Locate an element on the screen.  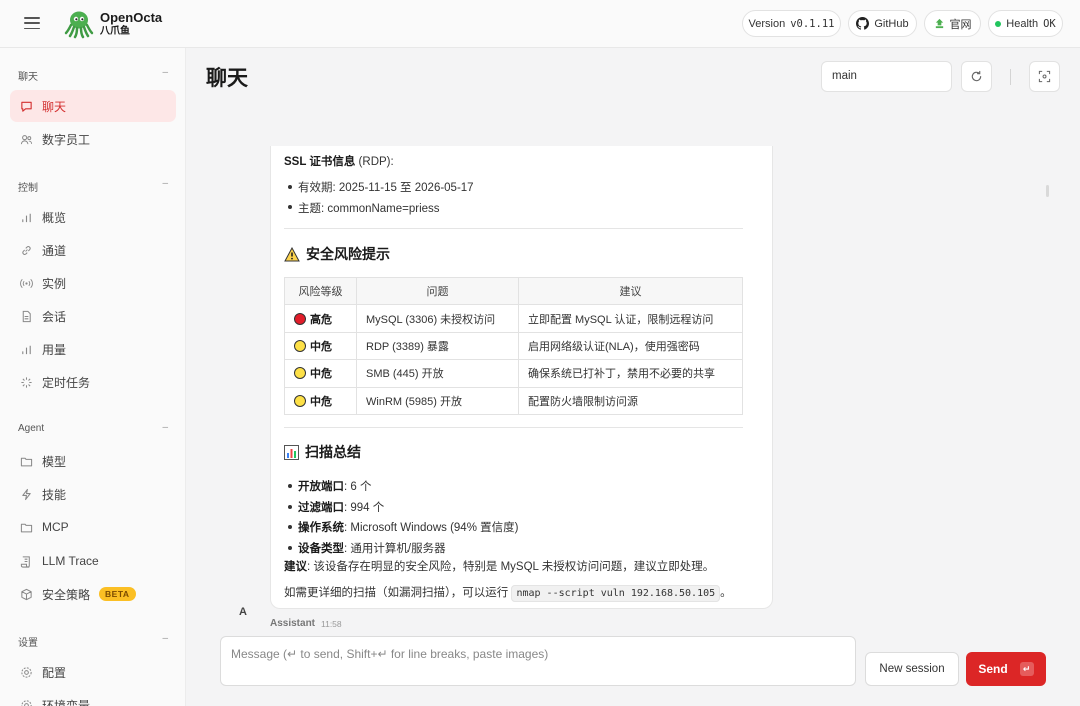
sidebar-item-label: 会话 is located at coordinates (54, 316).